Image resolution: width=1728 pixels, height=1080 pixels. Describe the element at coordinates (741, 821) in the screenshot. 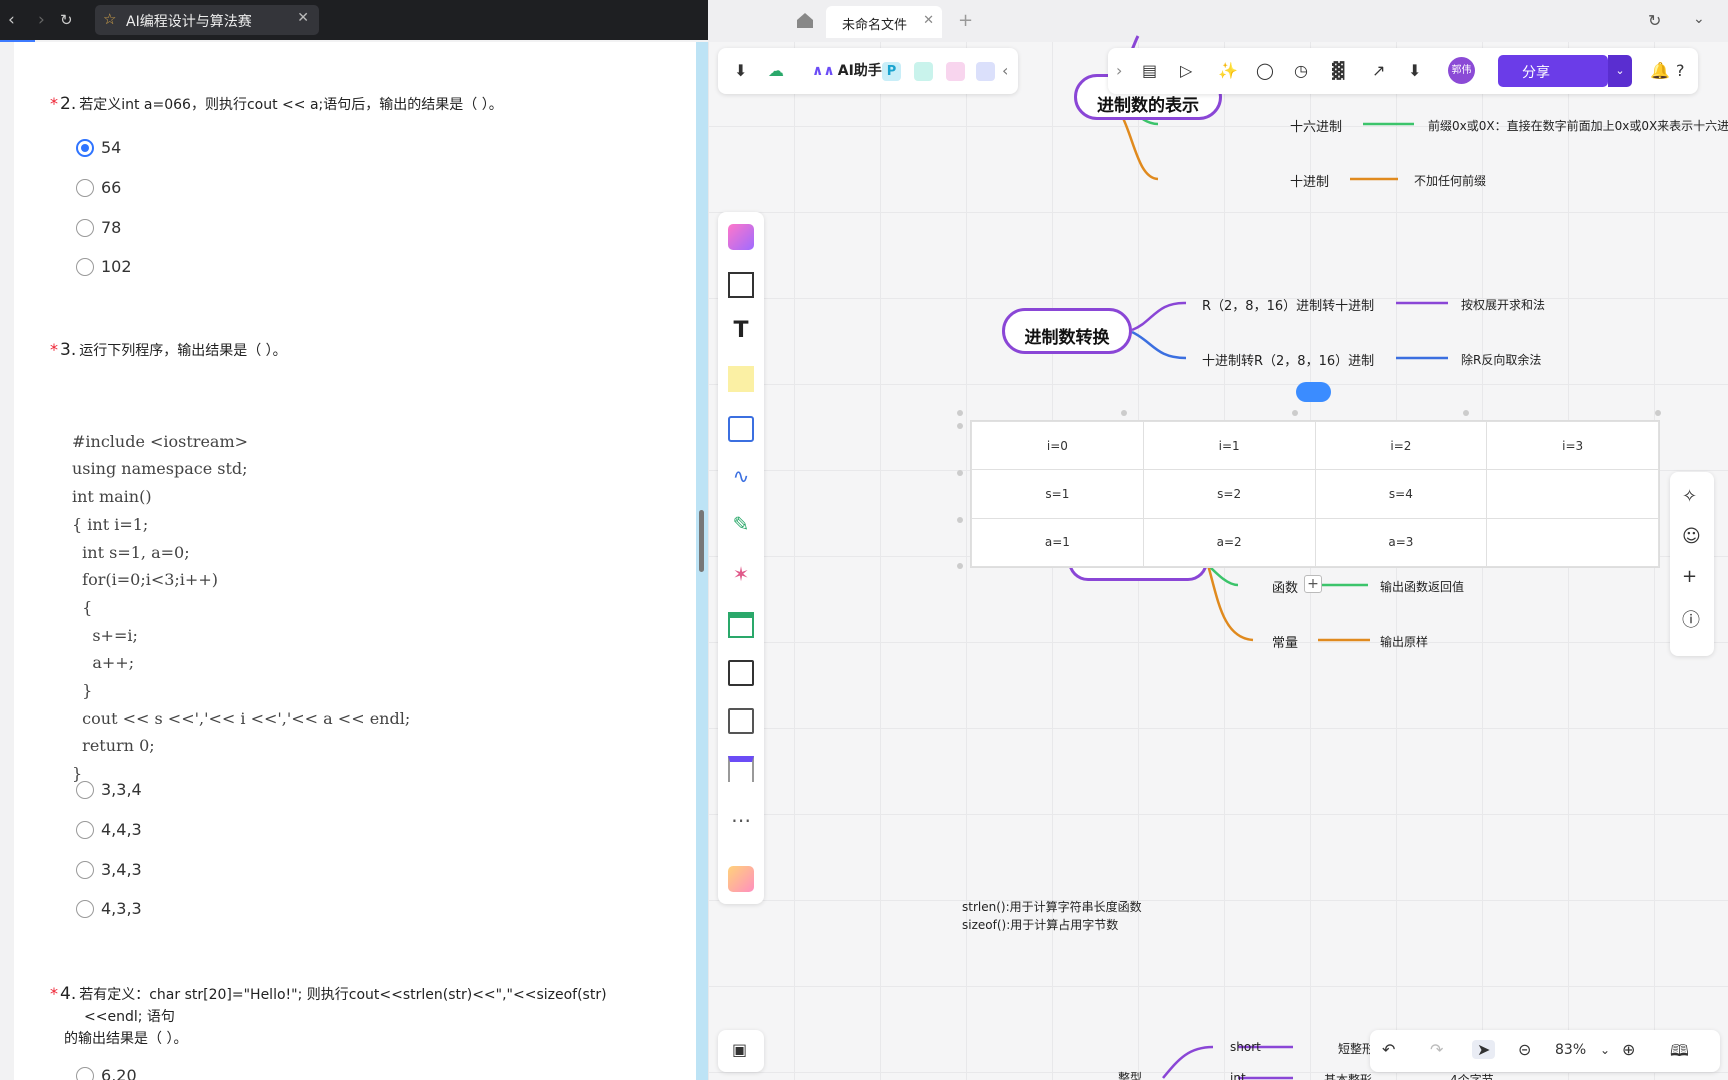

I see `more-icon: ⋯` at that location.